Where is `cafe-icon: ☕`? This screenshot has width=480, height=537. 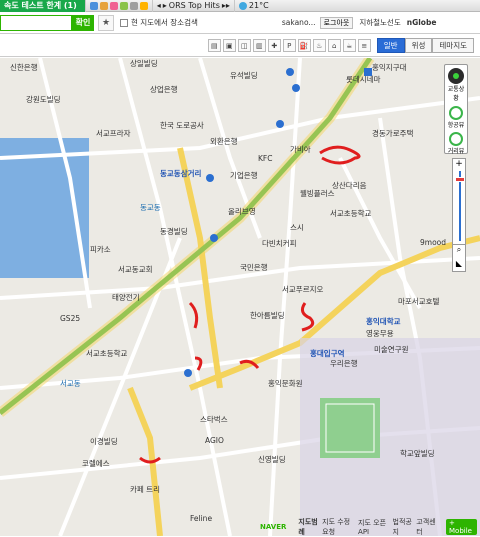
cafe-icon: ☕ is located at coordinates (349, 45).